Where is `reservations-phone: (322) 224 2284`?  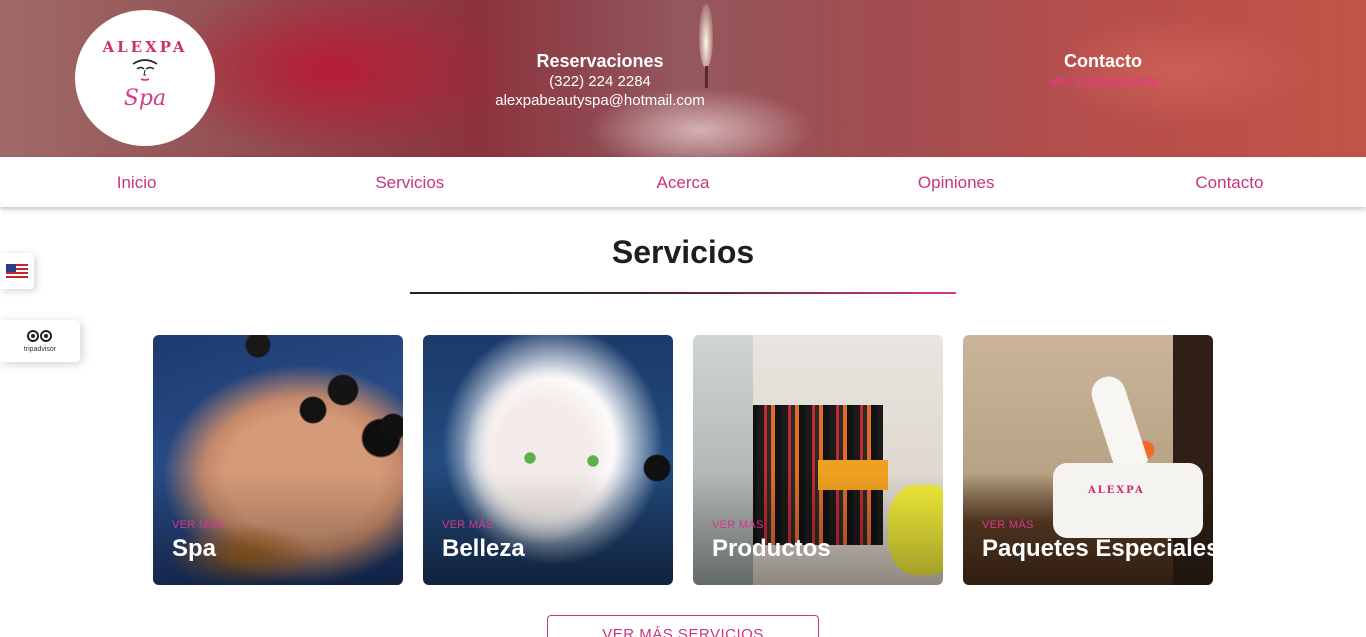 reservations-phone: (322) 224 2284 is located at coordinates (600, 81).